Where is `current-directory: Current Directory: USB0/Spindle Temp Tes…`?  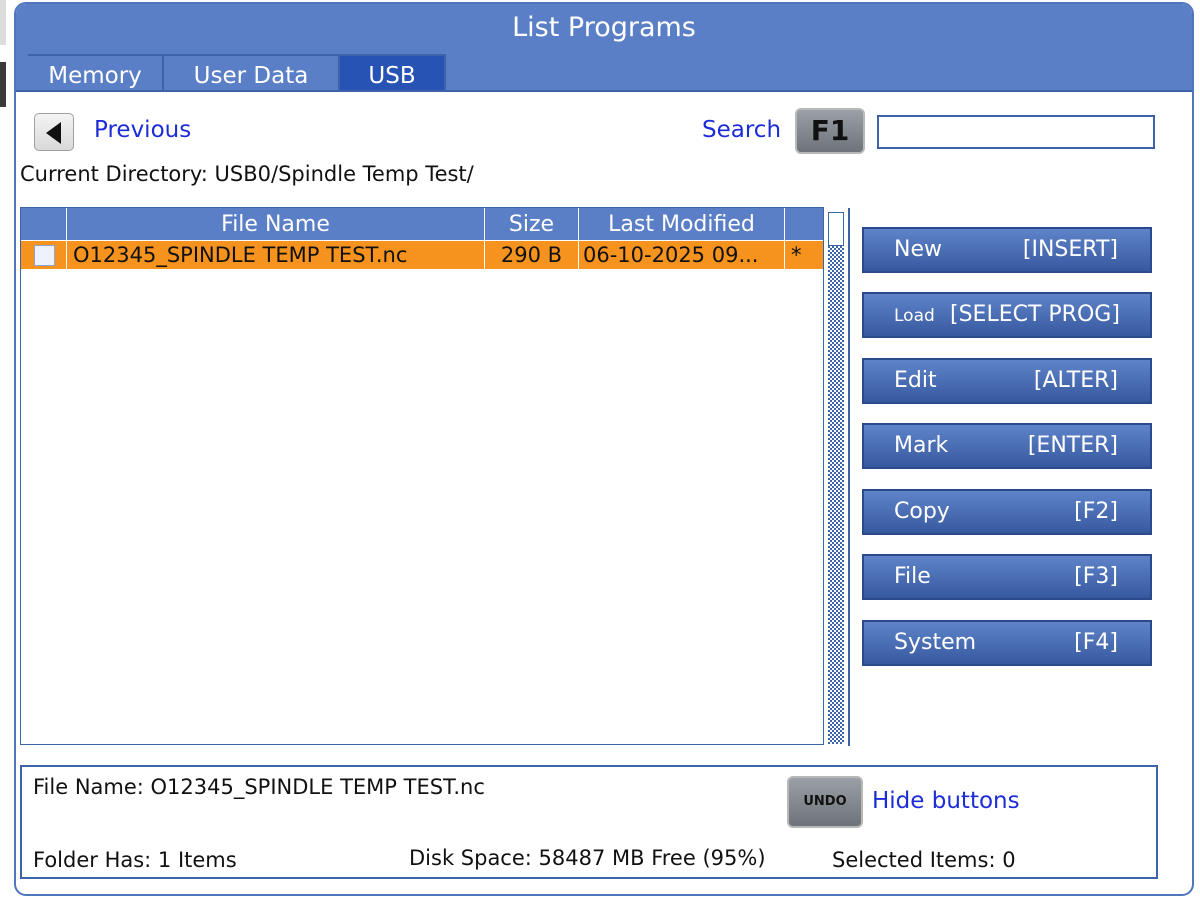
current-directory: Current Directory: USB0/Spindle Temp Tes… is located at coordinates (247, 174).